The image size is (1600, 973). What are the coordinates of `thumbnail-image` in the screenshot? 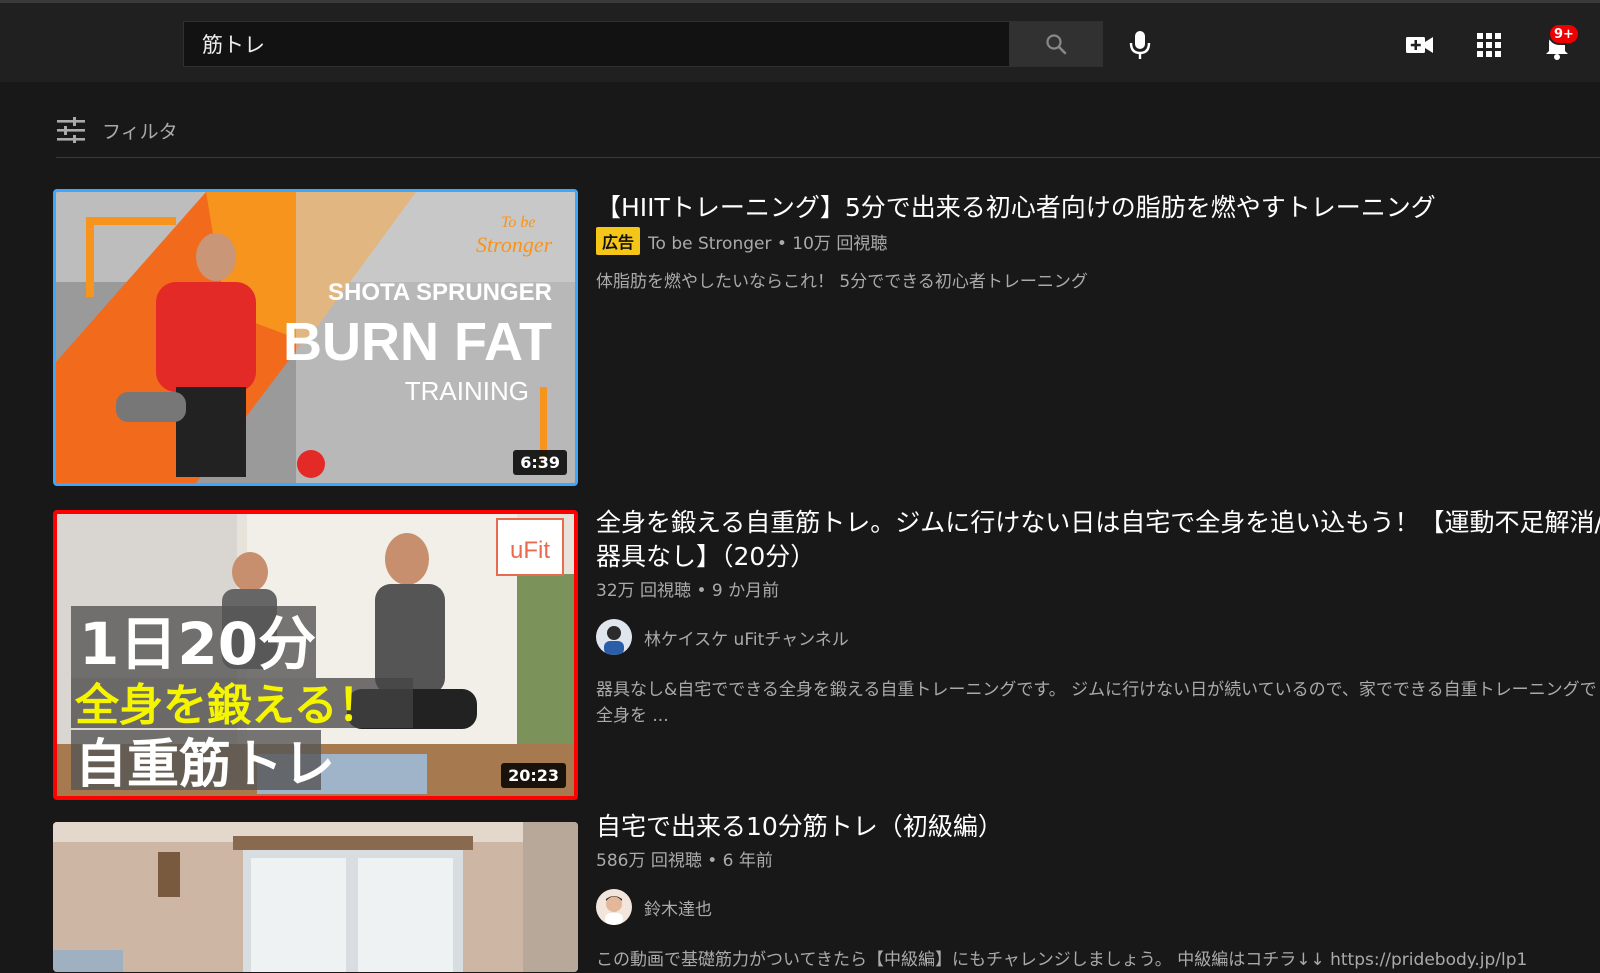 It's located at (315, 897).